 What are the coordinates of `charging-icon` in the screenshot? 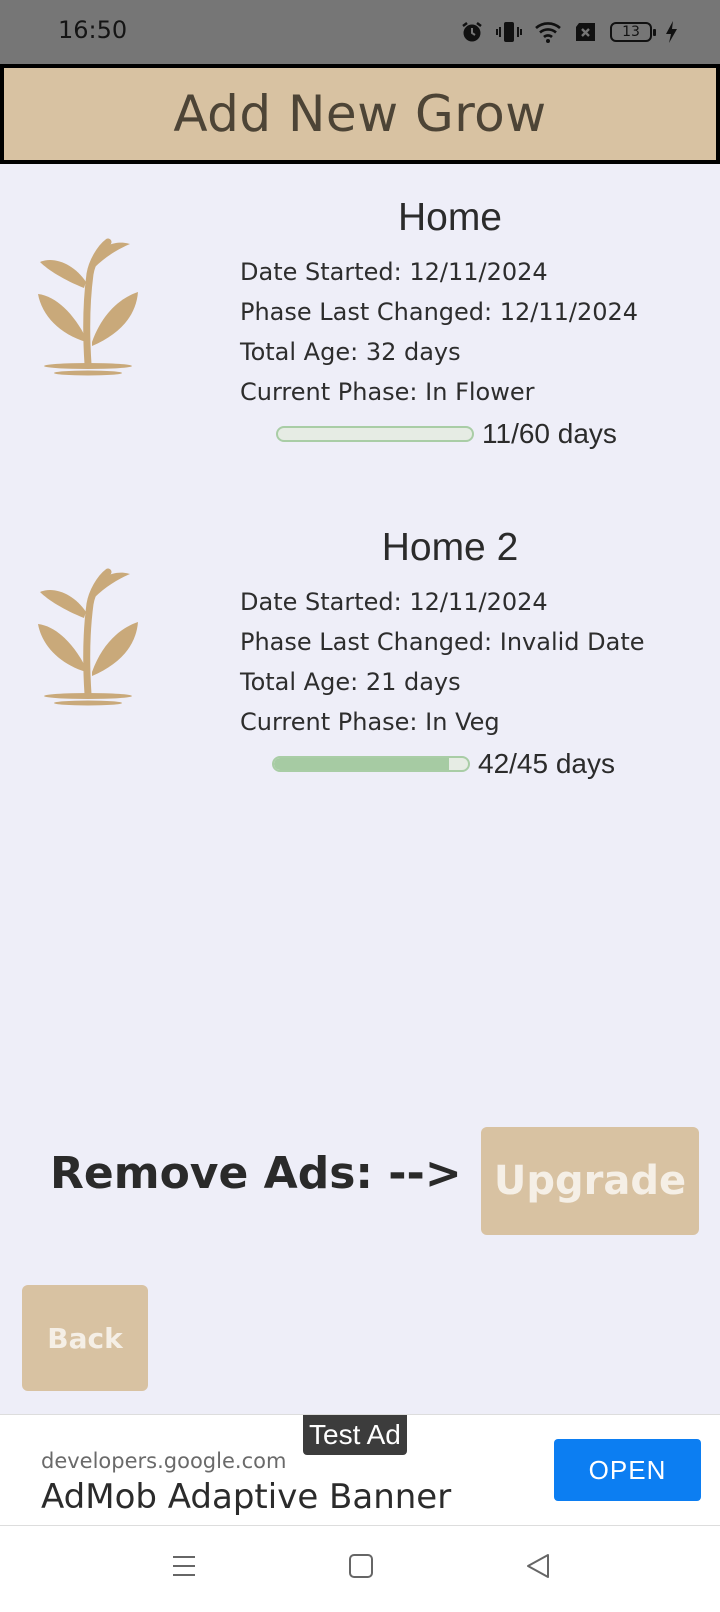 It's located at (671, 32).